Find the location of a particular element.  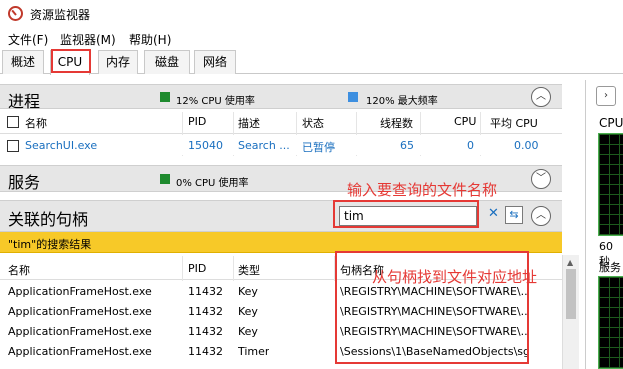

handle-type: Timer is located at coordinates (254, 351).